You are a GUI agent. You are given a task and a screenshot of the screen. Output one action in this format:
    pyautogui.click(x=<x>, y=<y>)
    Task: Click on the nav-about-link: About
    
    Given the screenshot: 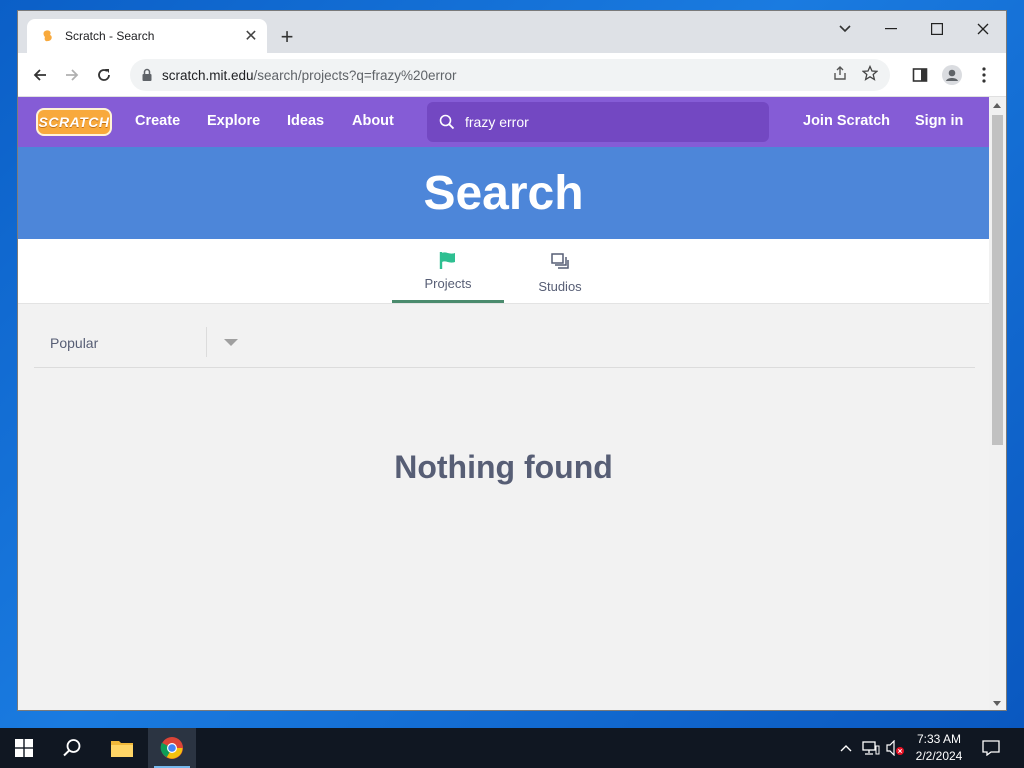 What is the action you would take?
    pyautogui.click(x=373, y=121)
    